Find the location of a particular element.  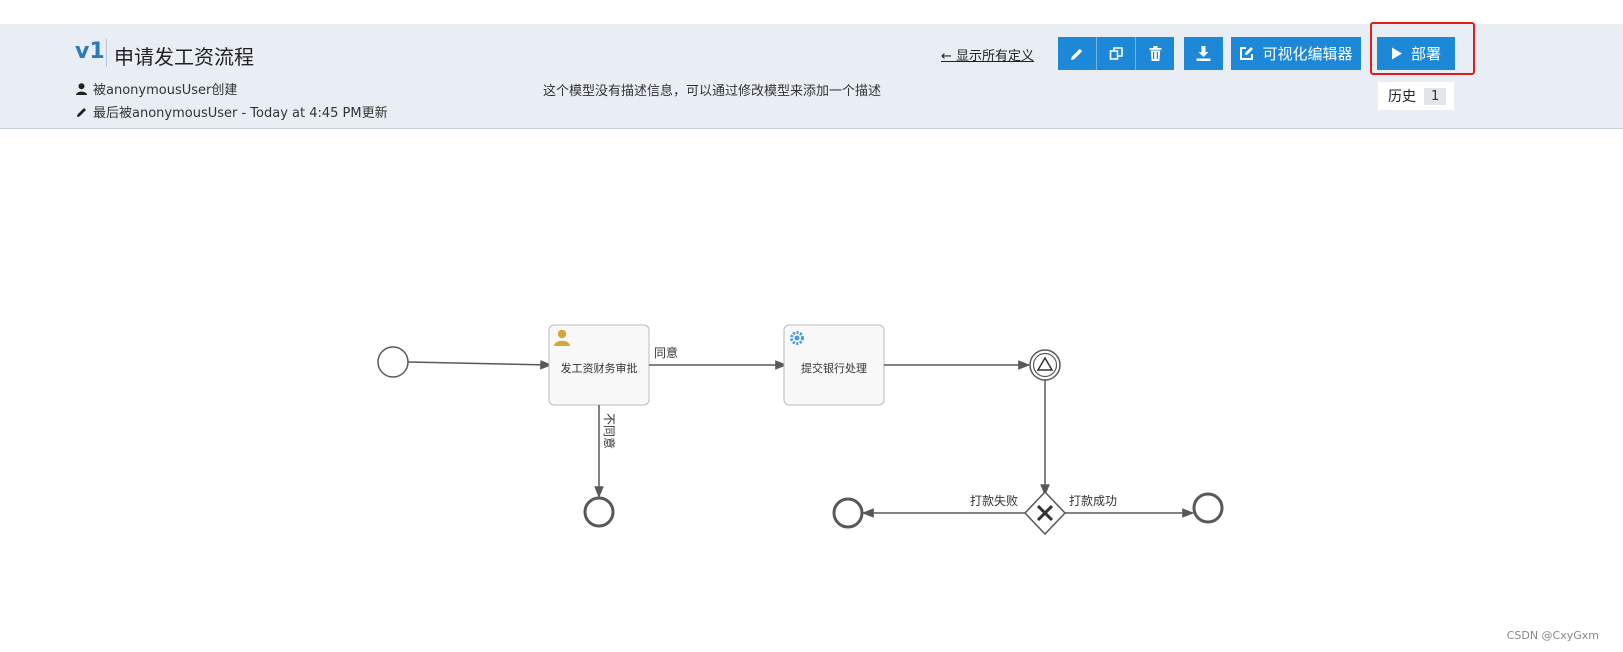

sequence-flow-start is located at coordinates (480, 364).